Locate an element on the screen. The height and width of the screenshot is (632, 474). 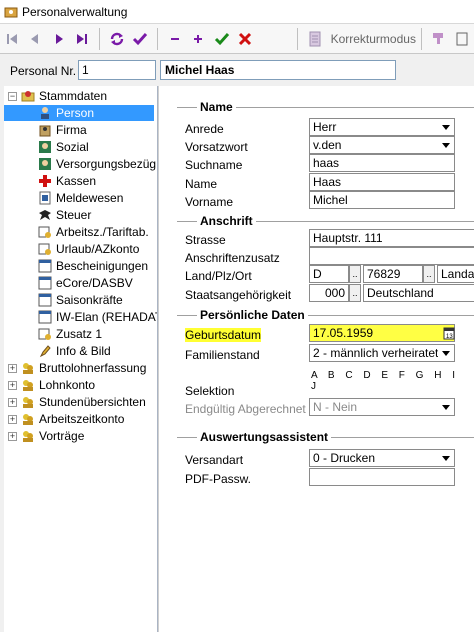
toolbar: Korrekturmodus is located at coordinates (237, 39).